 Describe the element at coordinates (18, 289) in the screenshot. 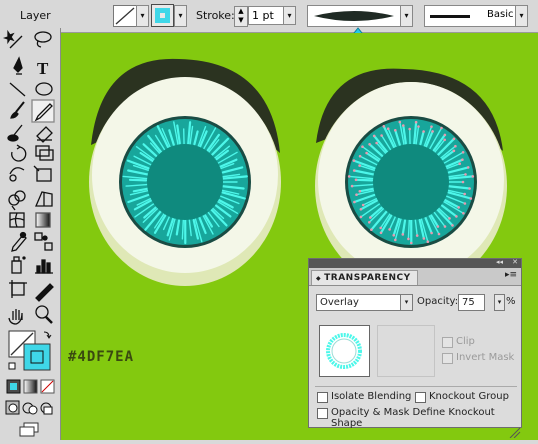

I see `artboard-icon` at that location.